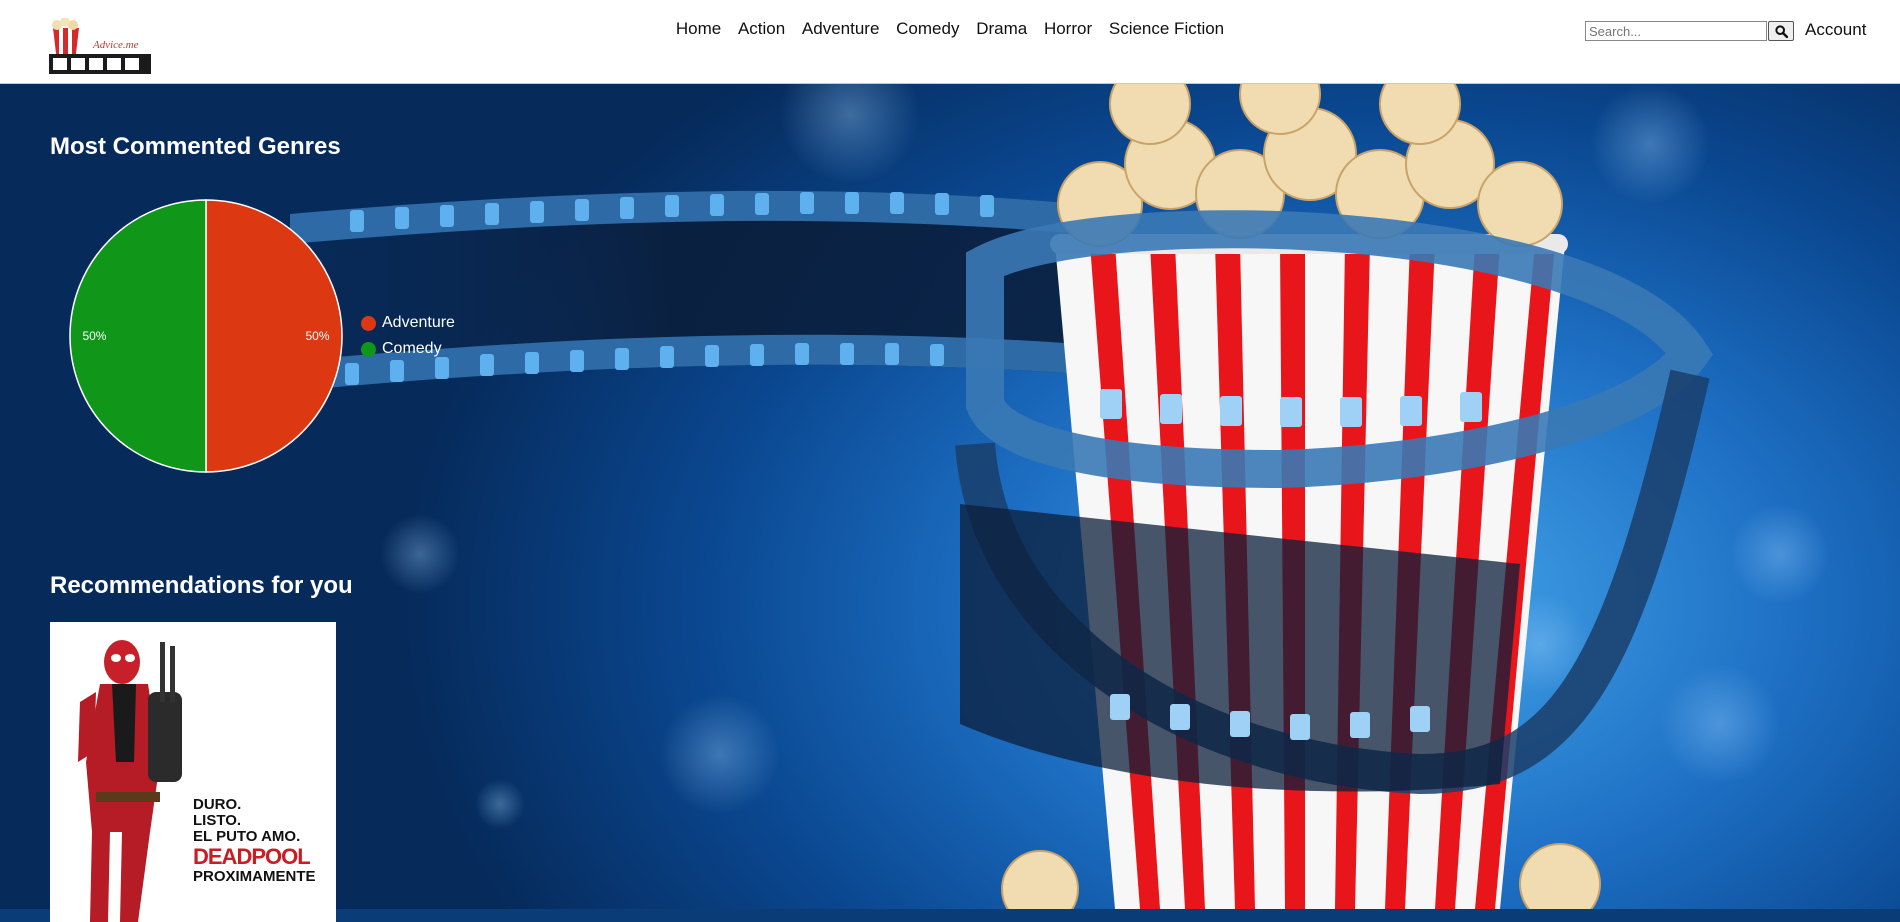 This screenshot has height=922, width=1900. I want to click on search-button, so click(1781, 31).